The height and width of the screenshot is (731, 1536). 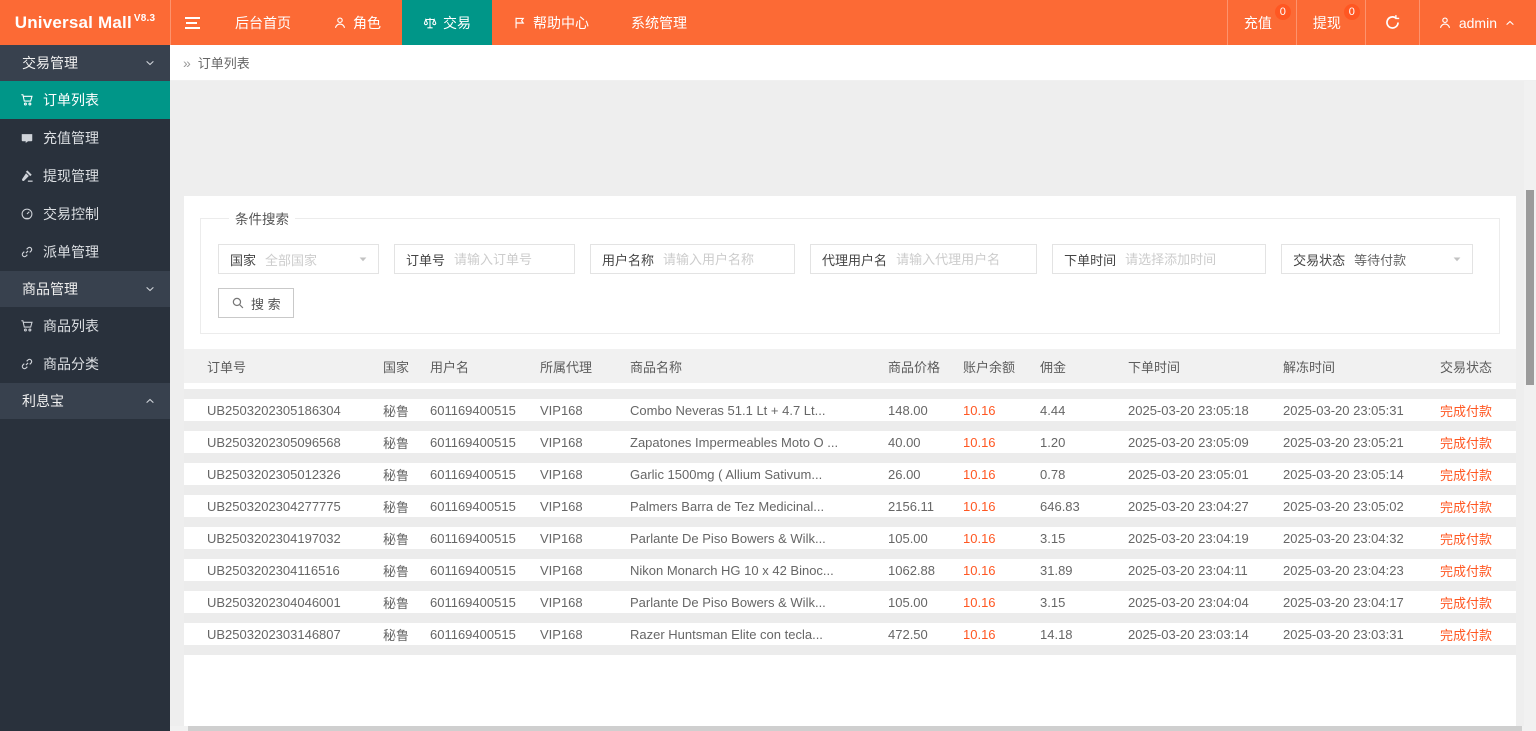 I want to click on sidebar-item-trade-control: 交易控制, so click(x=85, y=214).